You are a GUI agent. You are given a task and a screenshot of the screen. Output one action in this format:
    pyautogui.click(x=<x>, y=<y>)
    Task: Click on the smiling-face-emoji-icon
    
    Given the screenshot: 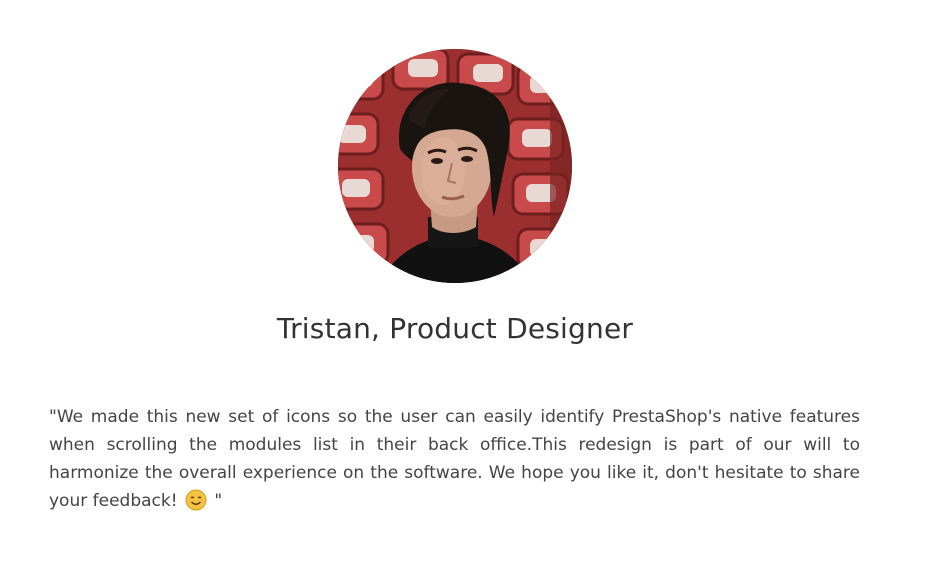 What is the action you would take?
    pyautogui.click(x=196, y=500)
    